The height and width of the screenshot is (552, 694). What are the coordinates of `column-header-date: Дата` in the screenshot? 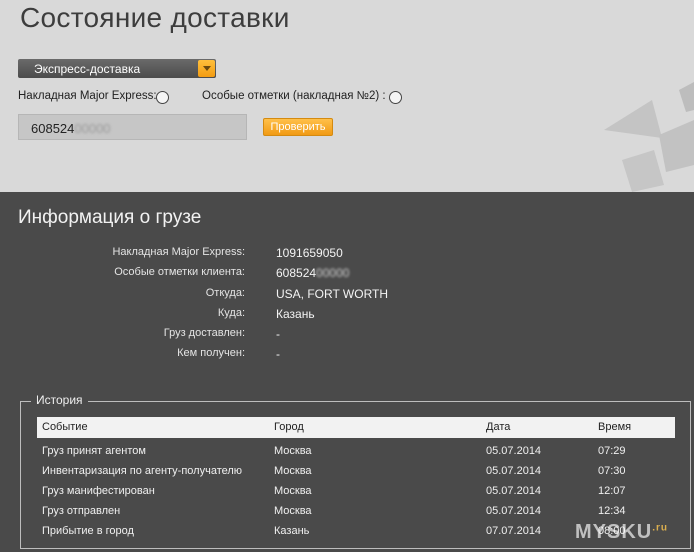 It's located at (498, 427).